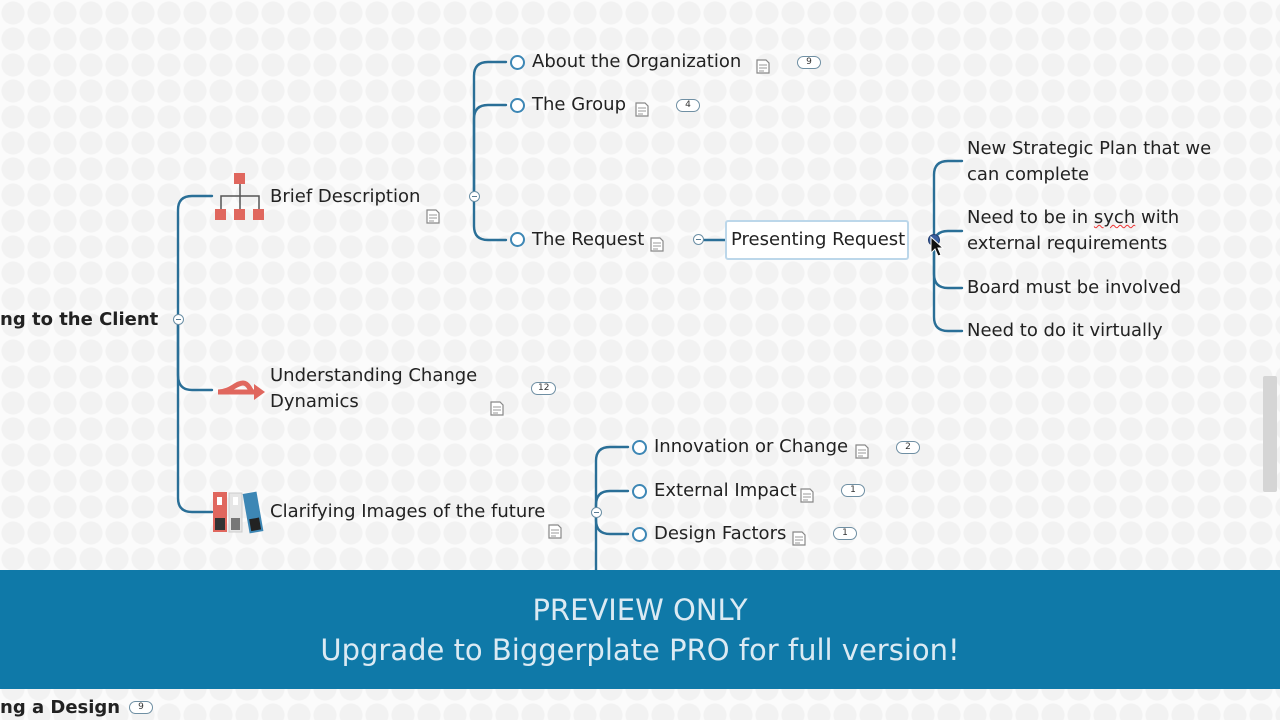 The height and width of the screenshot is (720, 1280). I want to click on count-badge: 12, so click(544, 388).